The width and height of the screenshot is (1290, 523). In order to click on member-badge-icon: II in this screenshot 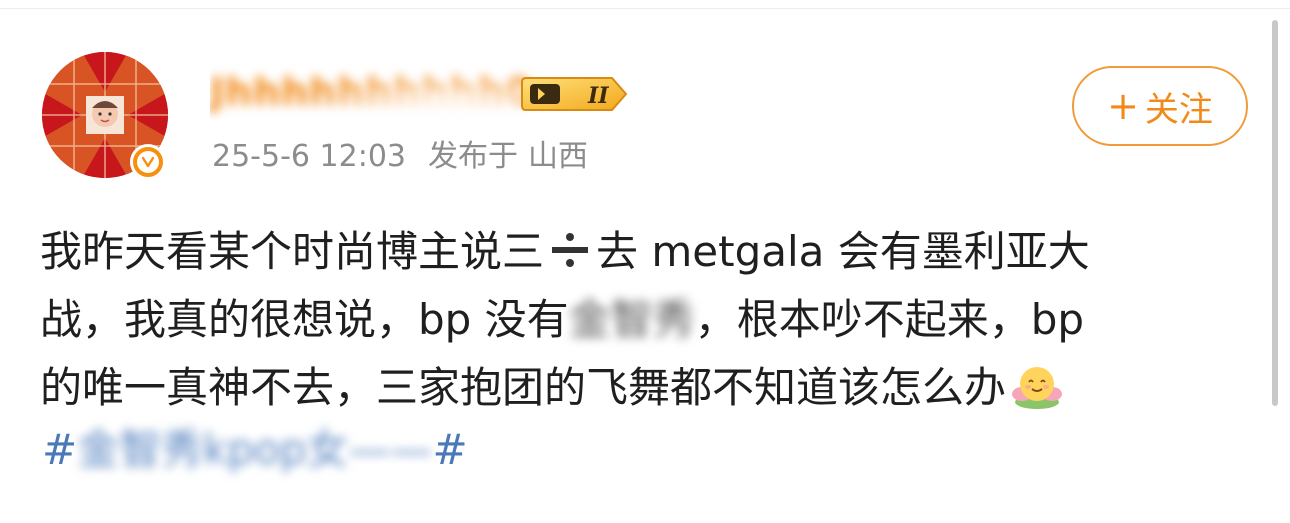, I will do `click(574, 94)`.